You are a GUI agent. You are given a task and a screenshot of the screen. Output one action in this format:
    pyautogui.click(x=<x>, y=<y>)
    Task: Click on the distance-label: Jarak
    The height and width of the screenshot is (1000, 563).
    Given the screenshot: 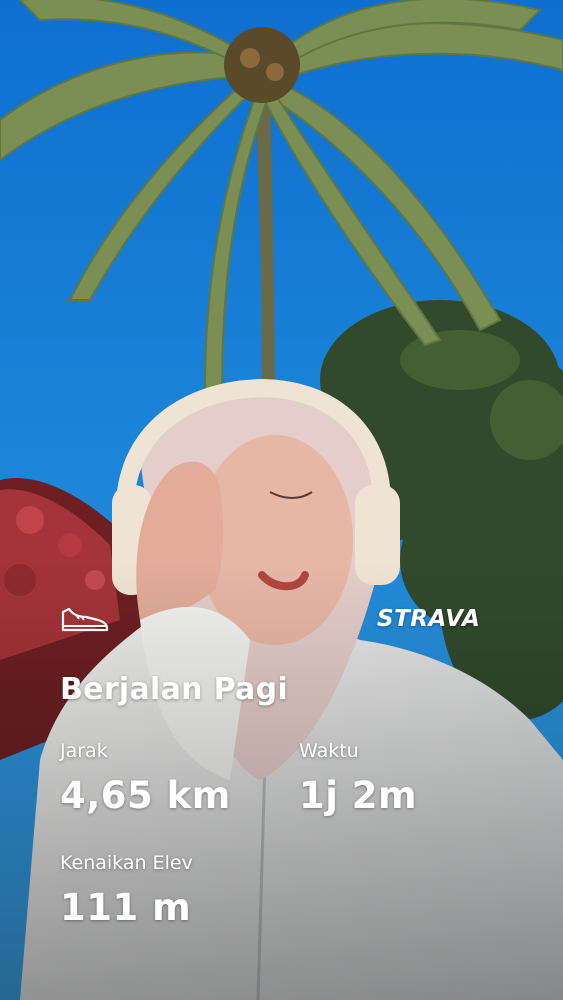 What is the action you would take?
    pyautogui.click(x=84, y=751)
    